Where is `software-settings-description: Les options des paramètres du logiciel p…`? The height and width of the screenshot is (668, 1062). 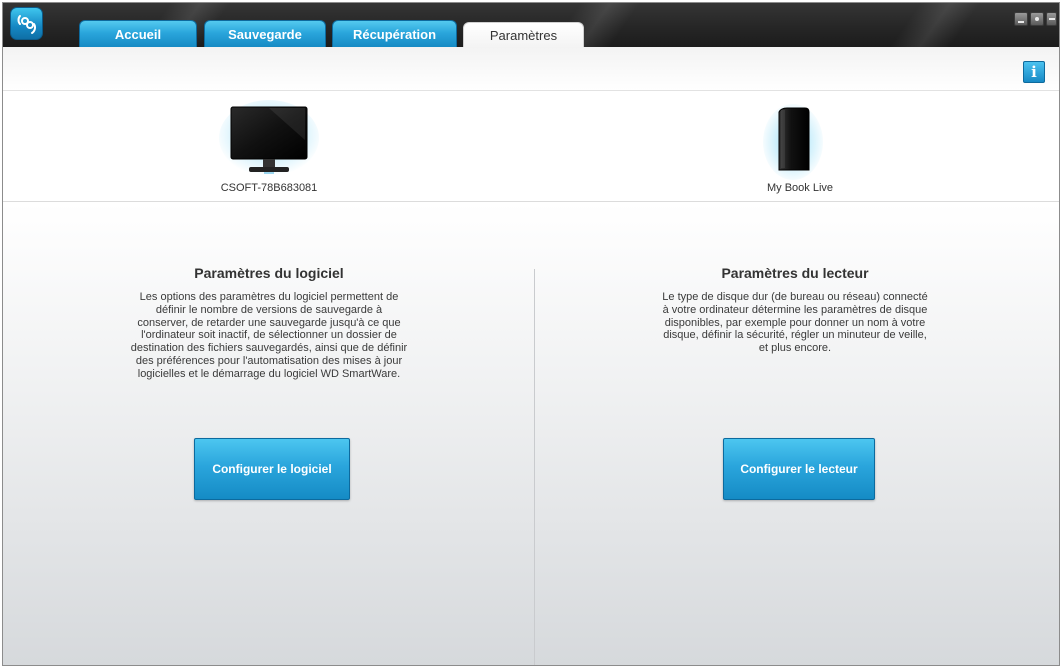 software-settings-description: Les options des paramètres du logiciel p… is located at coordinates (269, 335).